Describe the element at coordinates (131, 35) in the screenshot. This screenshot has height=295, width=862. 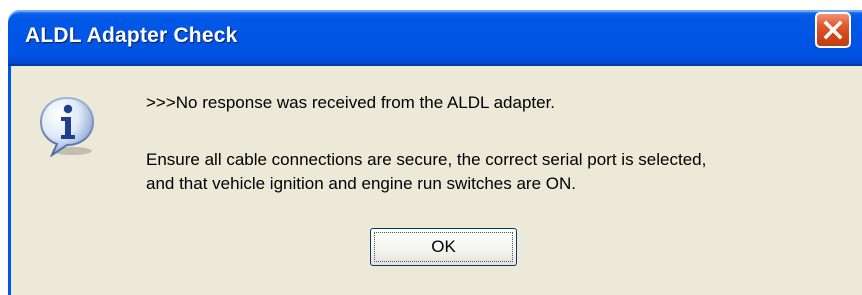
I see `window-title: ALDL Adapter Check` at that location.